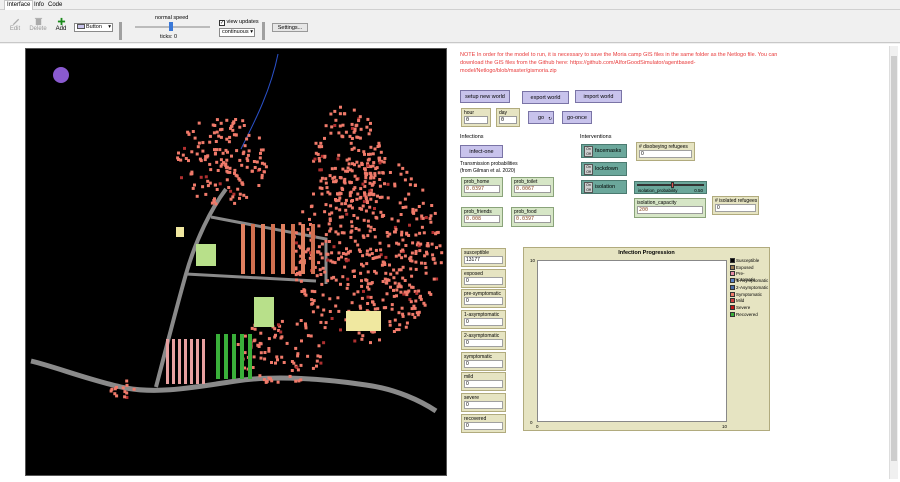 This screenshot has height=482, width=900. What do you see at coordinates (752, 281) in the screenshot?
I see `legend-label: 1-Asymptomatic` at bounding box center [752, 281].